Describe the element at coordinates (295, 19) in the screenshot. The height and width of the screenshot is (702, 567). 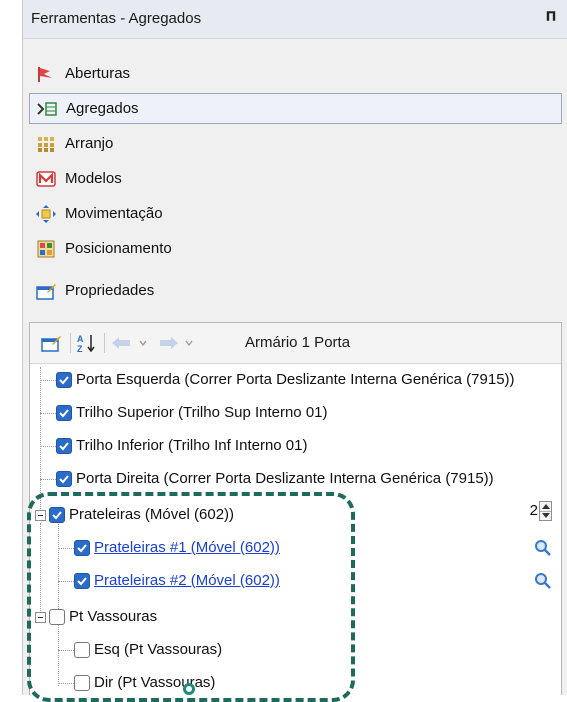
I see `panel-titlebar: Ferramentas - Agregados 𝚷` at that location.